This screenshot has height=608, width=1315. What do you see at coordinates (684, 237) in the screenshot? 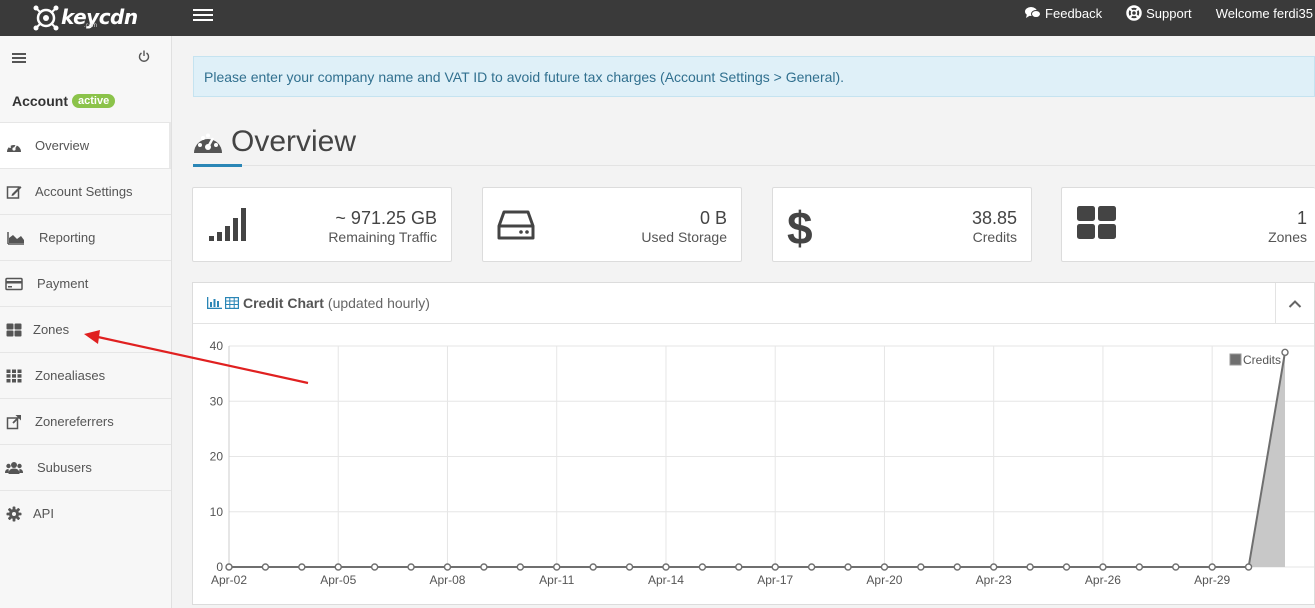
I see `stat-label: Used Storage` at bounding box center [684, 237].